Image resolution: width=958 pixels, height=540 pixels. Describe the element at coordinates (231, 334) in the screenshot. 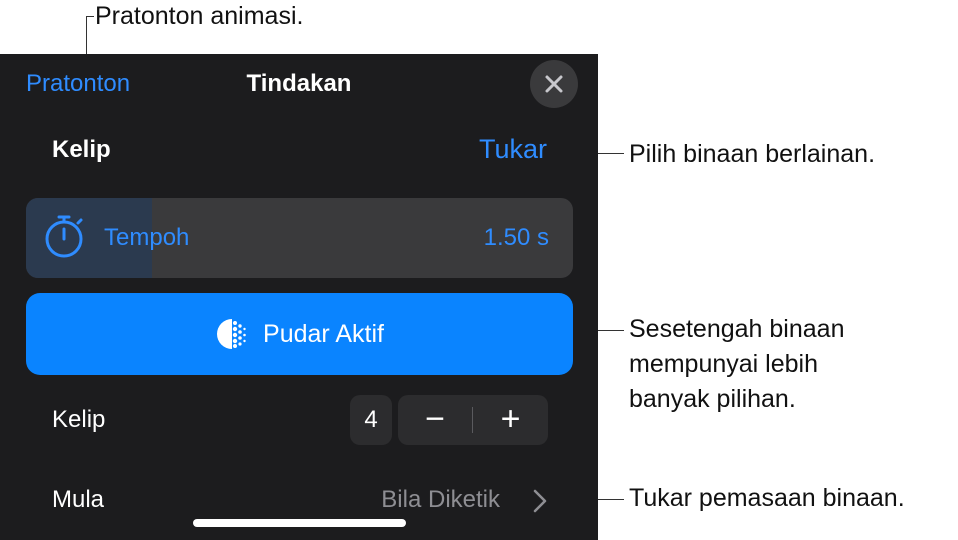

I see `dissolve-icon` at that location.